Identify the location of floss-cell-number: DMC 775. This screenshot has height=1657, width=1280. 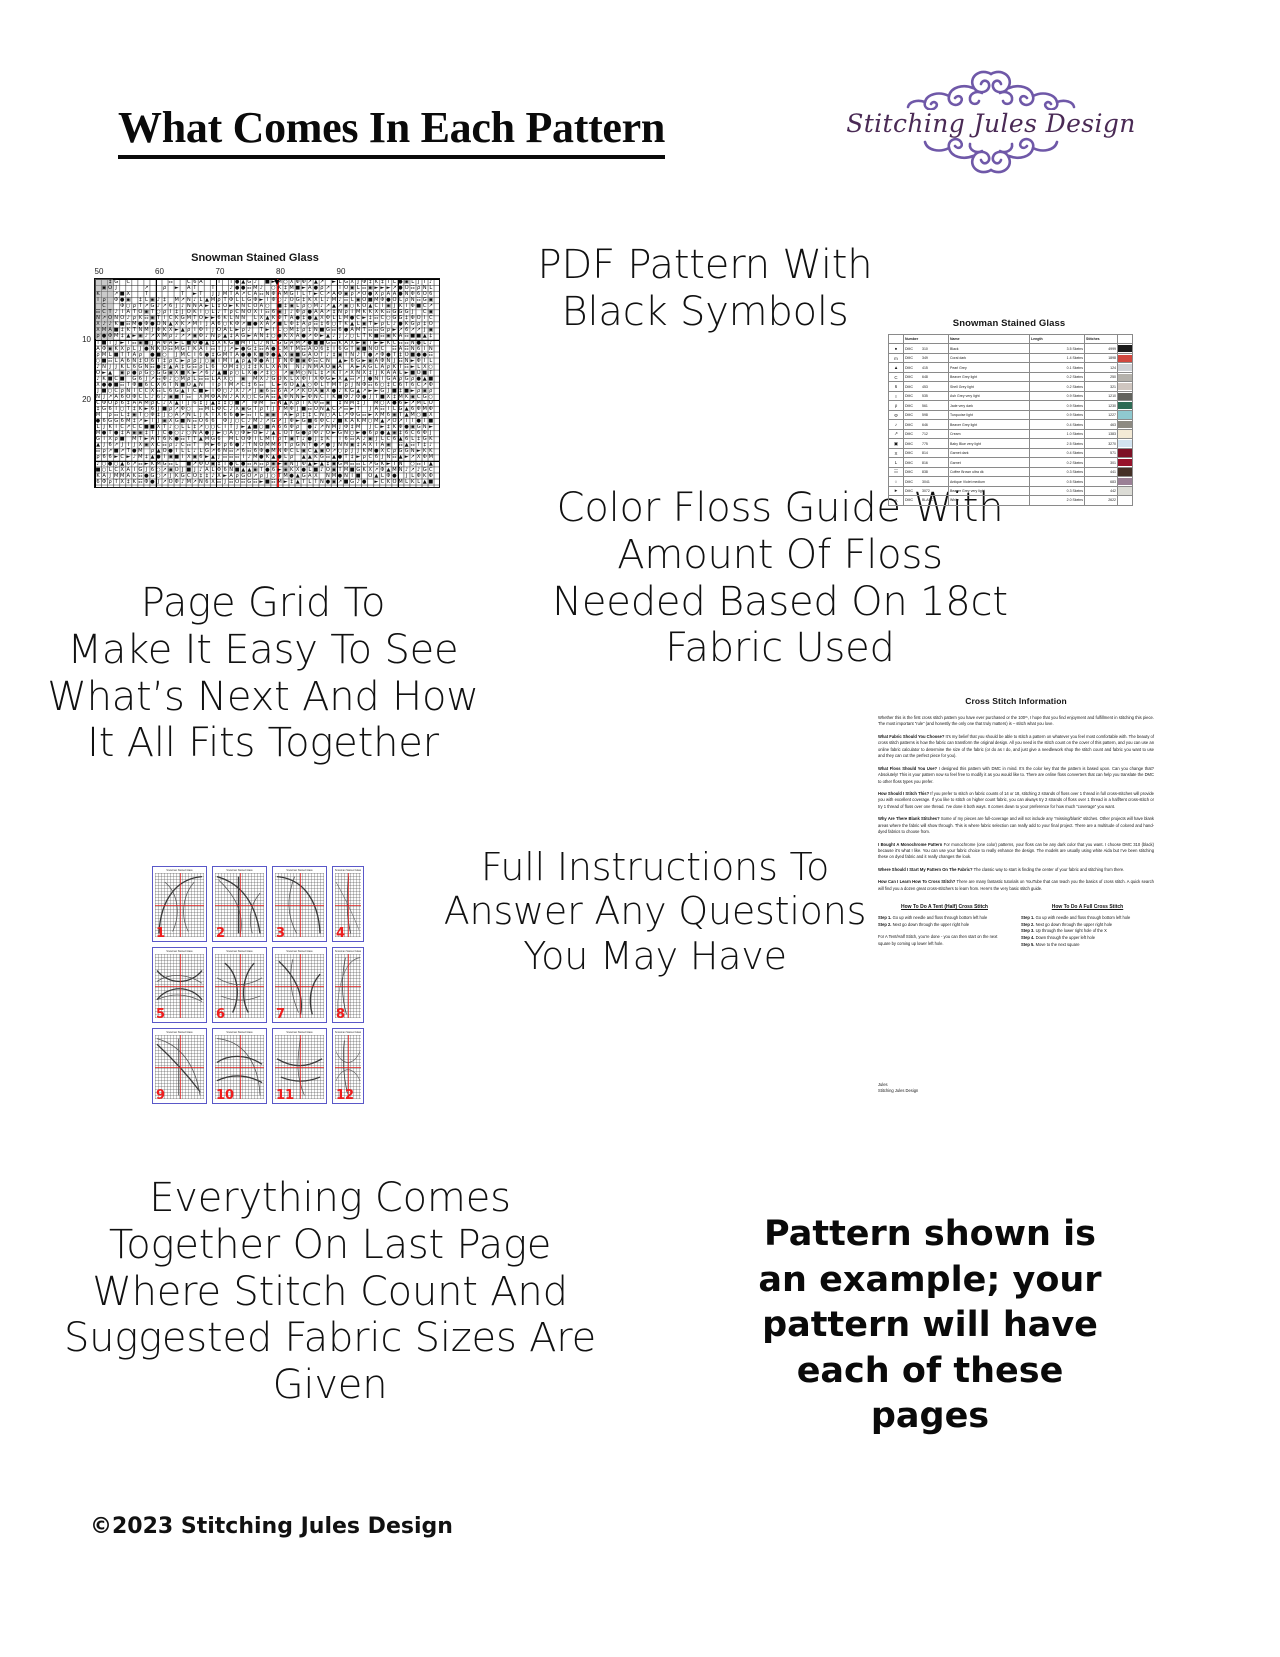
(926, 443).